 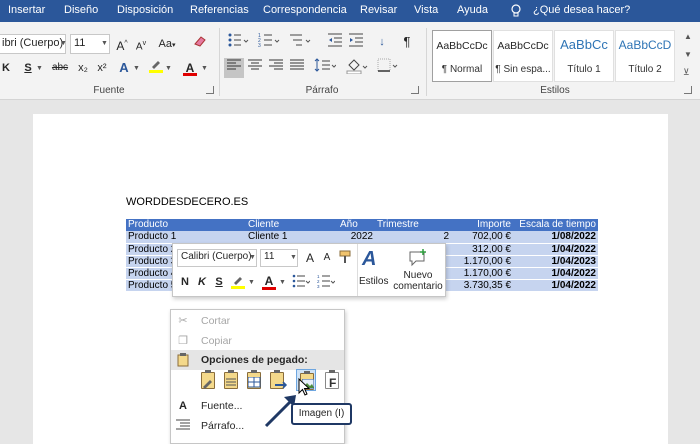 What do you see at coordinates (310, 258) in the screenshot?
I see `mini-grow-font-button: A` at bounding box center [310, 258].